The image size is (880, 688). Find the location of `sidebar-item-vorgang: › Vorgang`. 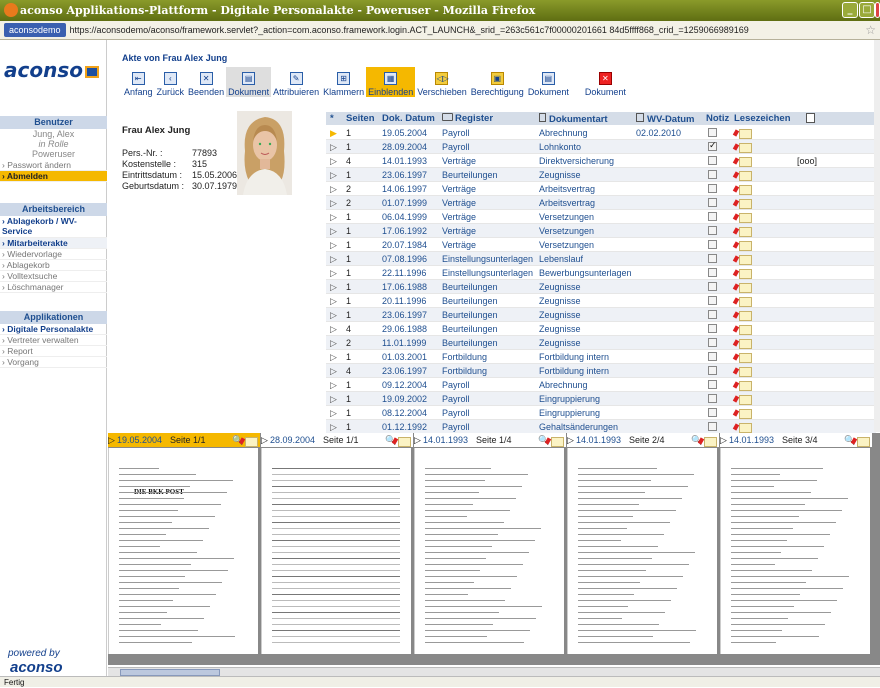

sidebar-item-vorgang: › Vorgang is located at coordinates (53, 362).